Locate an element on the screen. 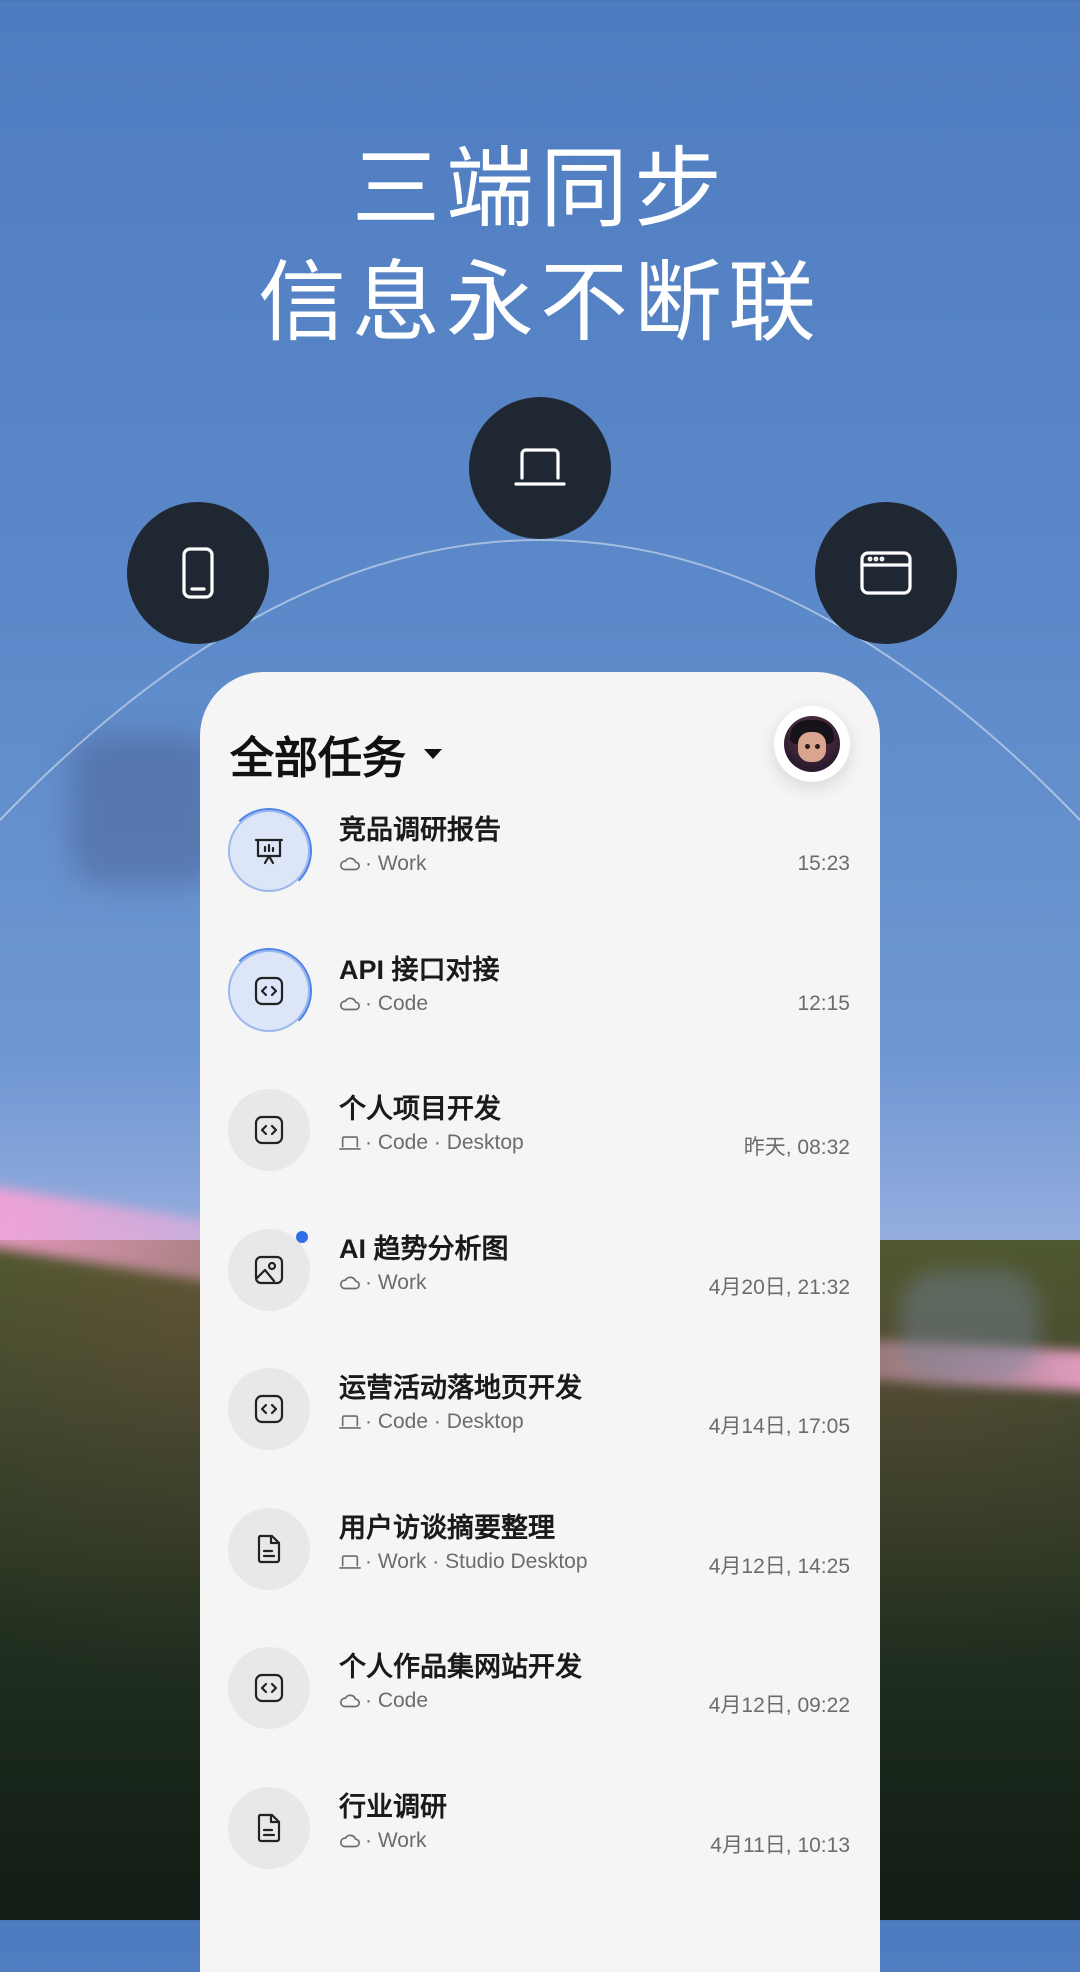 The height and width of the screenshot is (1972, 1080). task-row: 行业调研 · Work 4月11日, 10:13 is located at coordinates (540, 1847).